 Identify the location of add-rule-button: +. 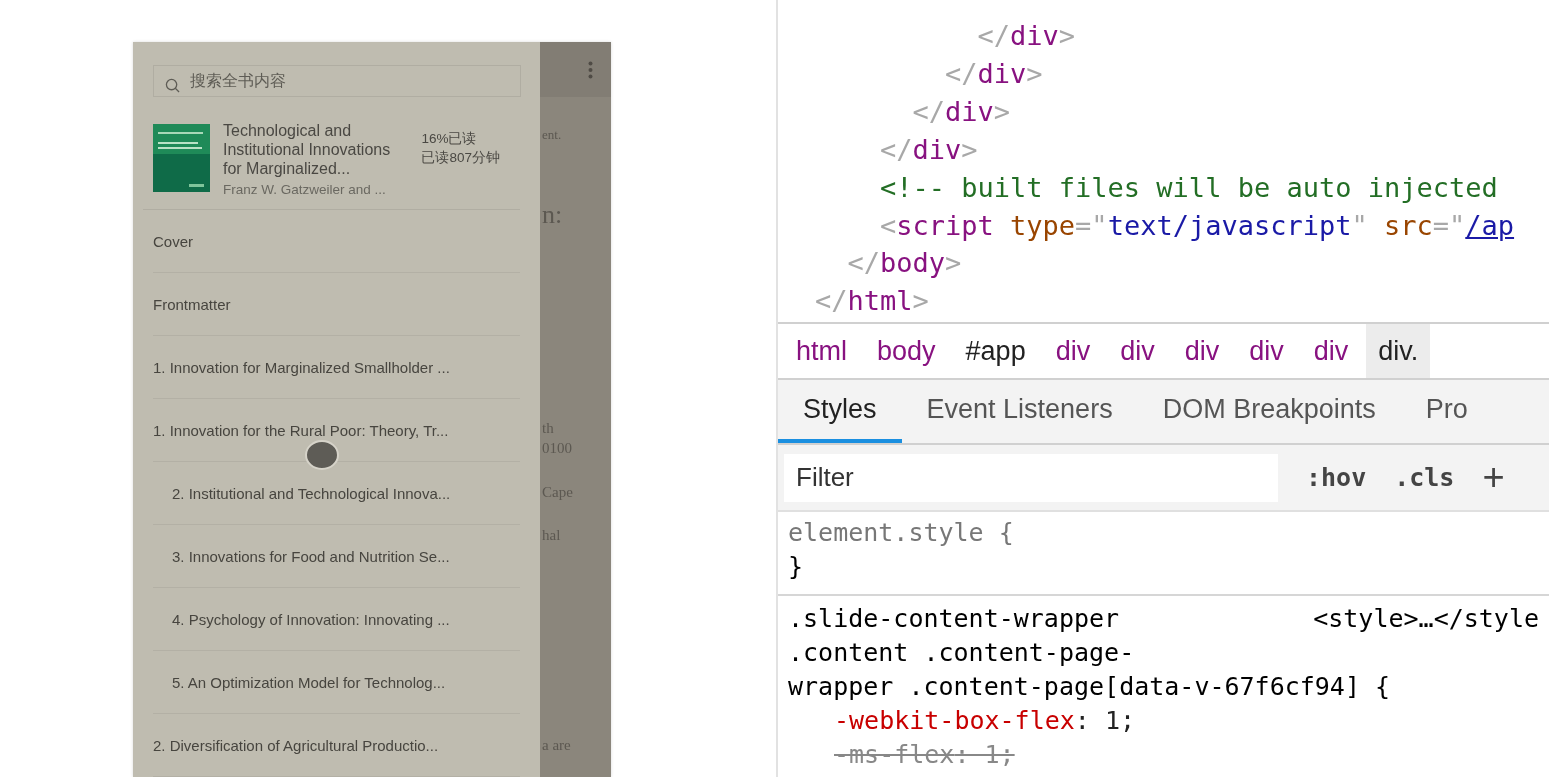
(1493, 477).